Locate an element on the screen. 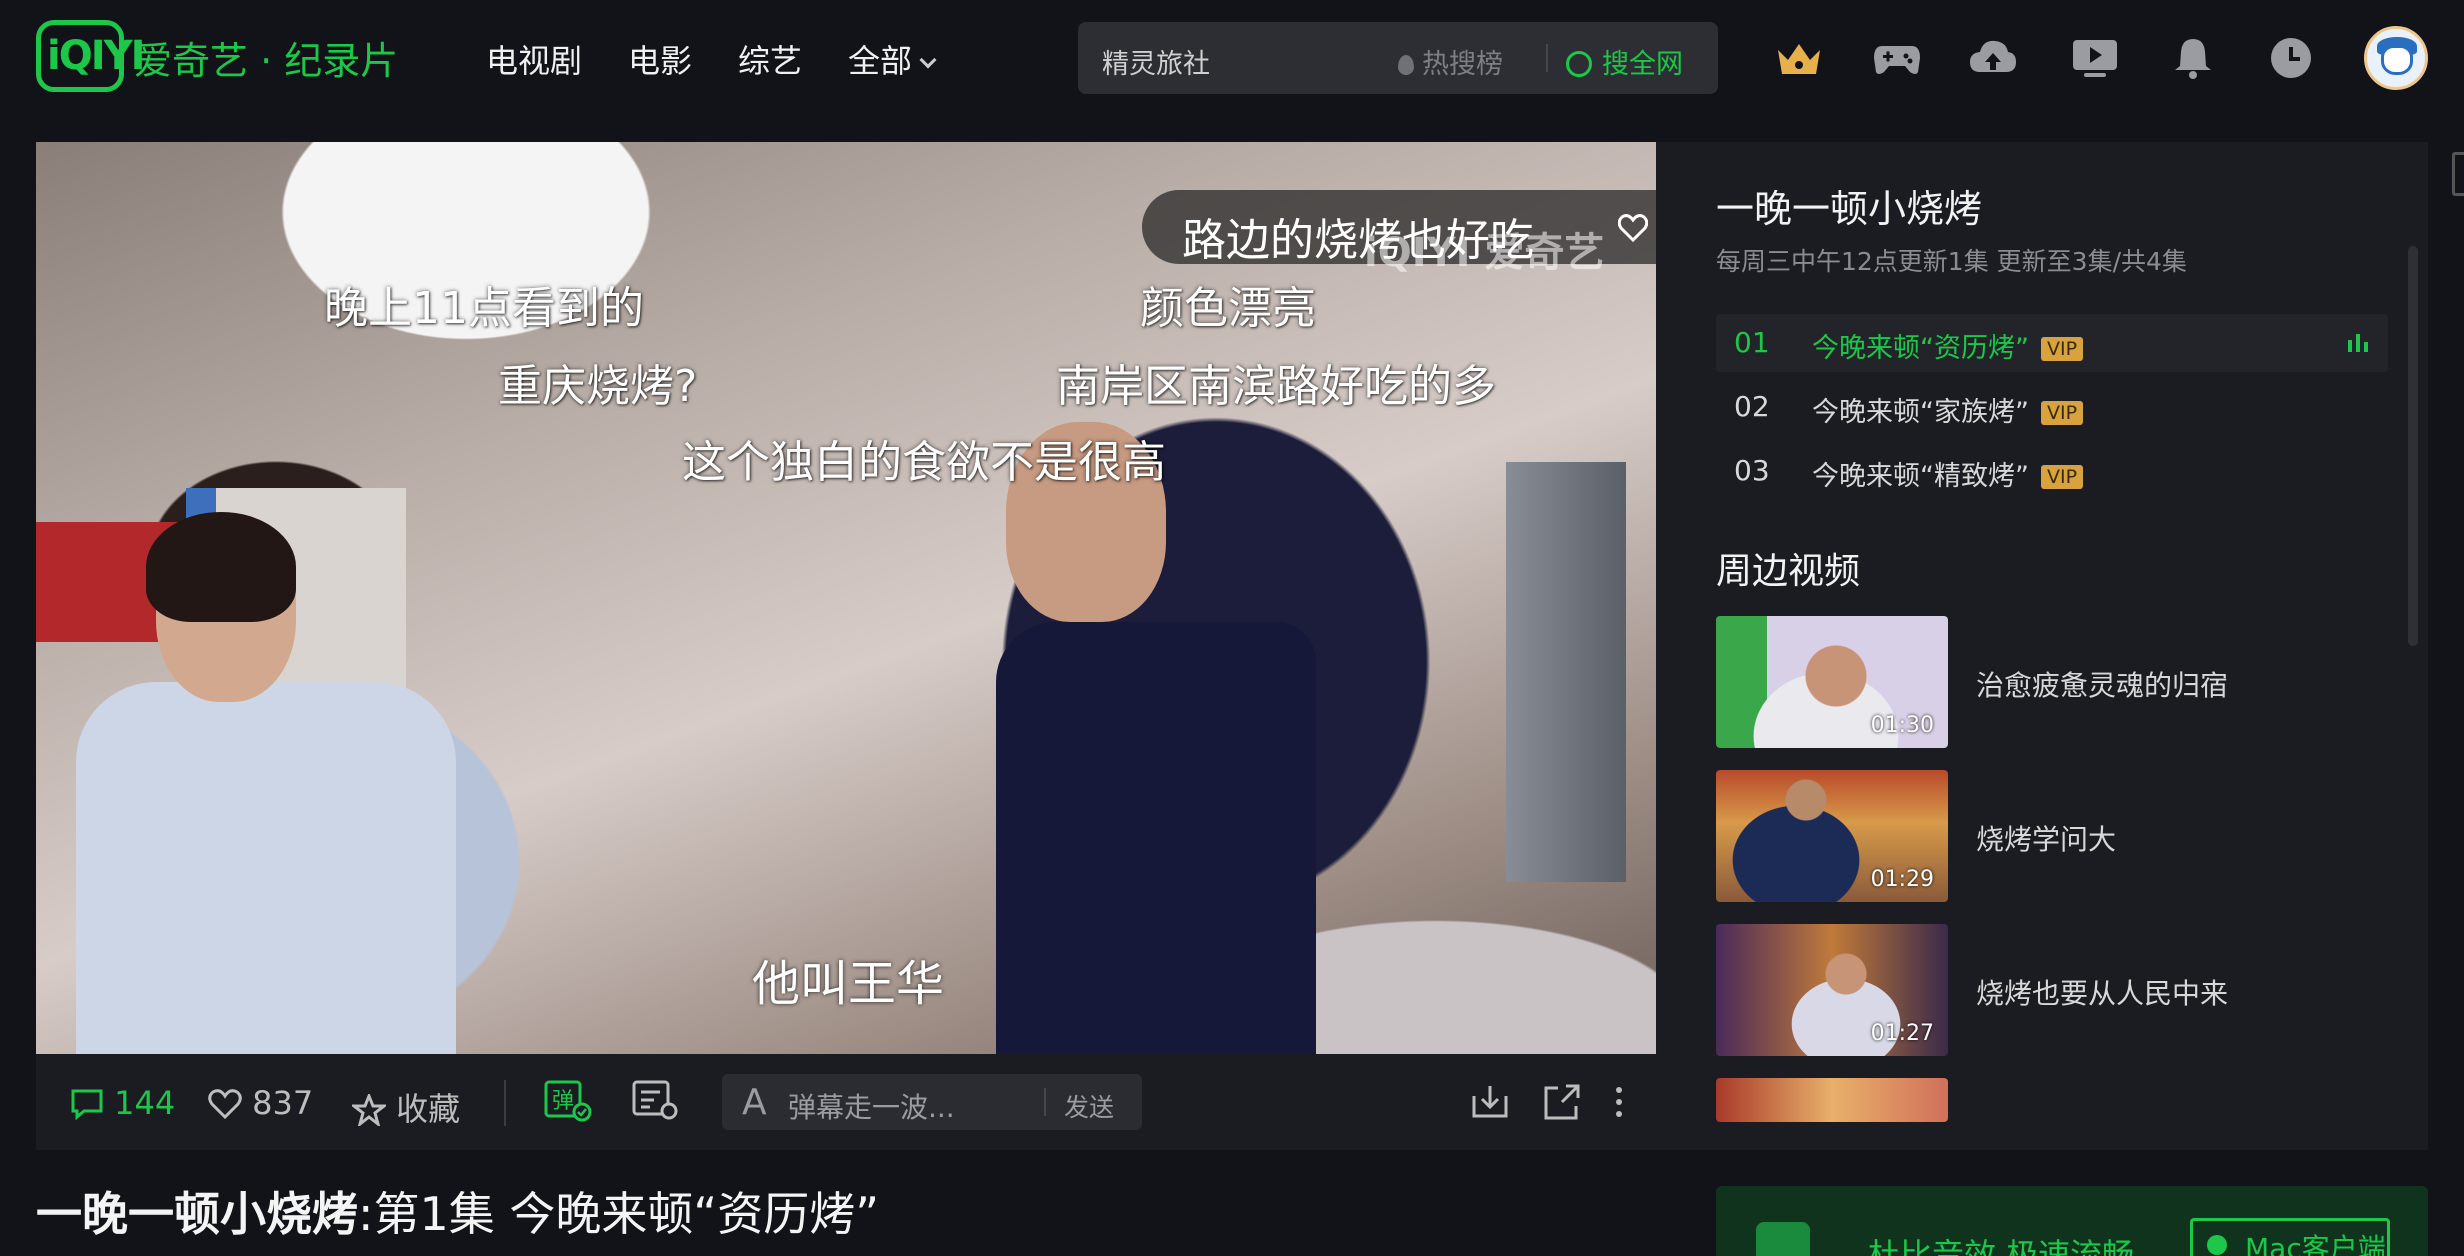 This screenshot has height=1256, width=2464. danmaku-toggle-icon: 弹 is located at coordinates (568, 1101).